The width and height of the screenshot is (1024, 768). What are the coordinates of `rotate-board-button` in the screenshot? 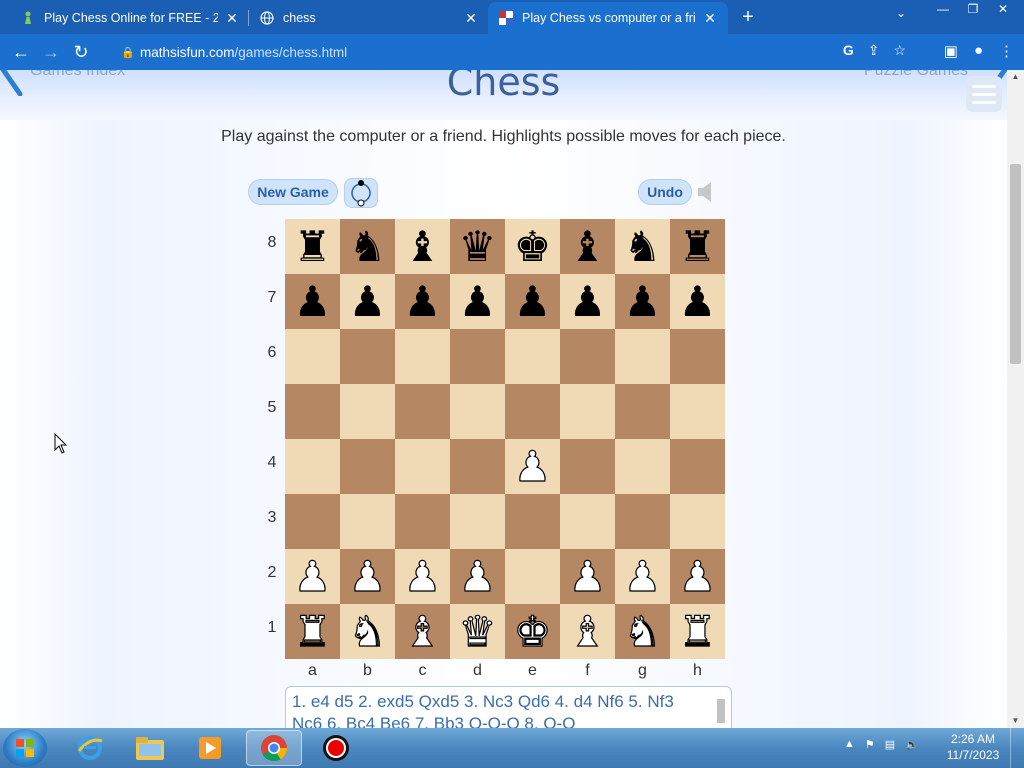 It's located at (361, 193).